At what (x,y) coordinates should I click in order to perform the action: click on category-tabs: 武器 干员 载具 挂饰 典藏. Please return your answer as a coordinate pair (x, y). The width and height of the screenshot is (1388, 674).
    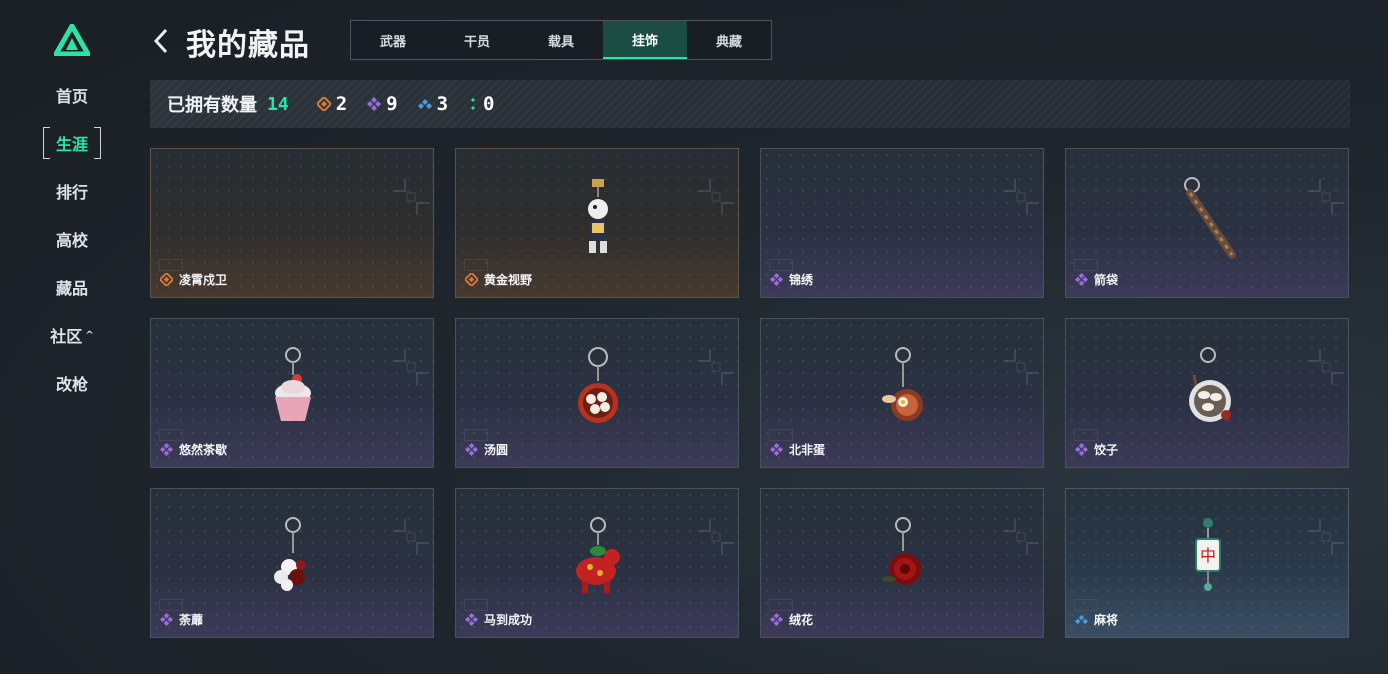
    Looking at the image, I should click on (561, 40).